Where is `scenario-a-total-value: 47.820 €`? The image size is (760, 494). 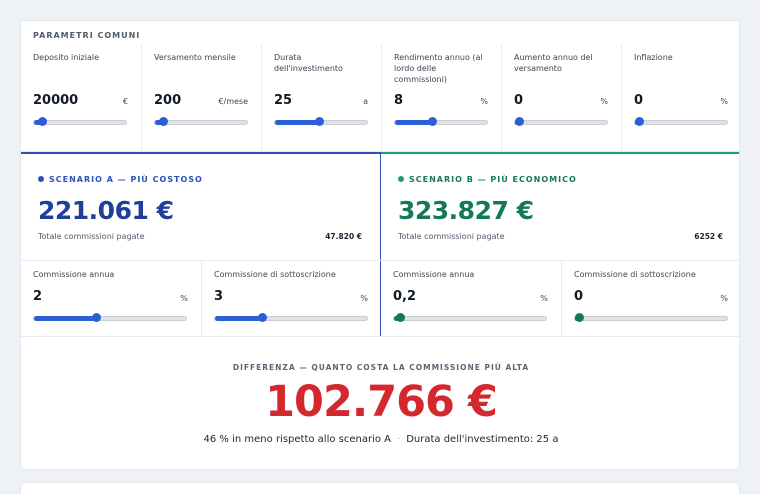
scenario-a-total-value: 47.820 € is located at coordinates (343, 236).